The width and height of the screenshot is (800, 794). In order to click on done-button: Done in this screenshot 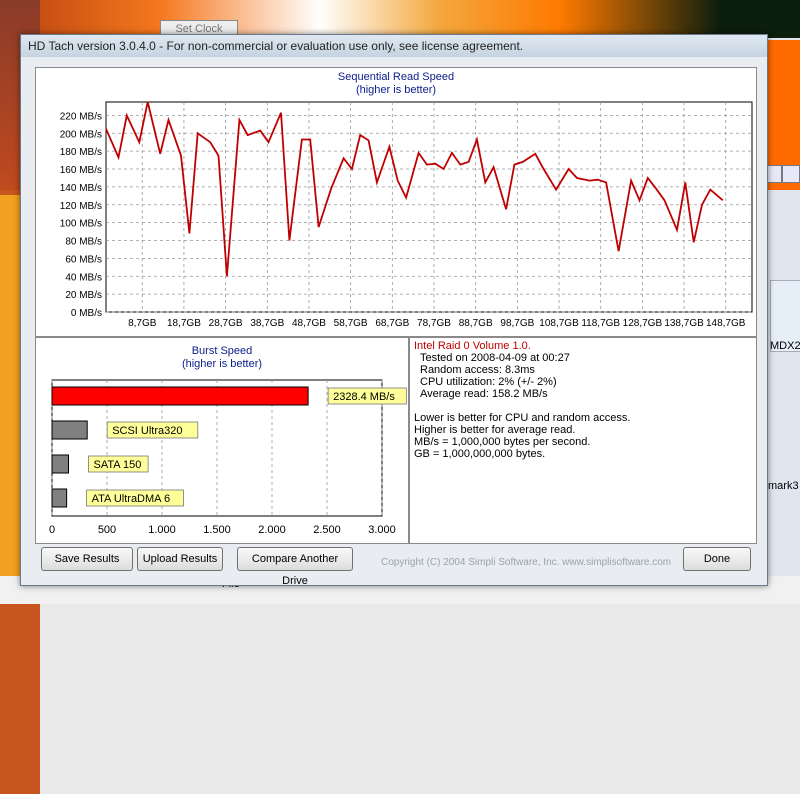, I will do `click(717, 559)`.